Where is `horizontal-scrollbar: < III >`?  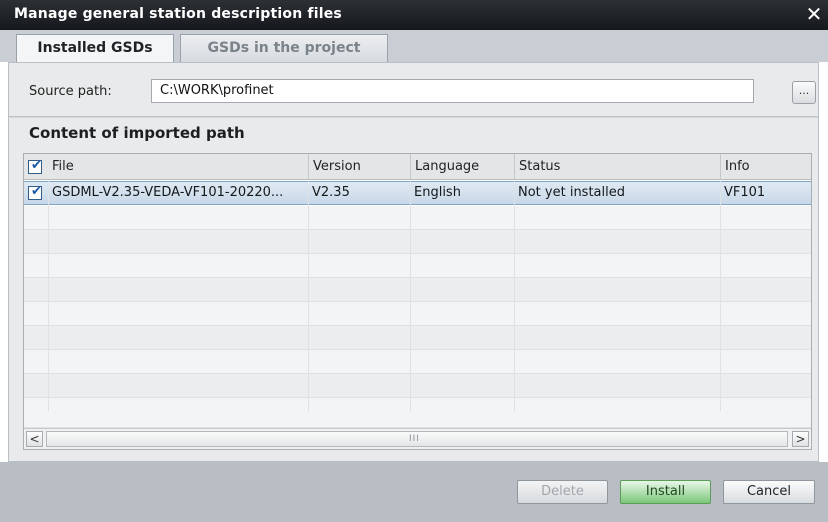
horizontal-scrollbar: < III > is located at coordinates (417, 438).